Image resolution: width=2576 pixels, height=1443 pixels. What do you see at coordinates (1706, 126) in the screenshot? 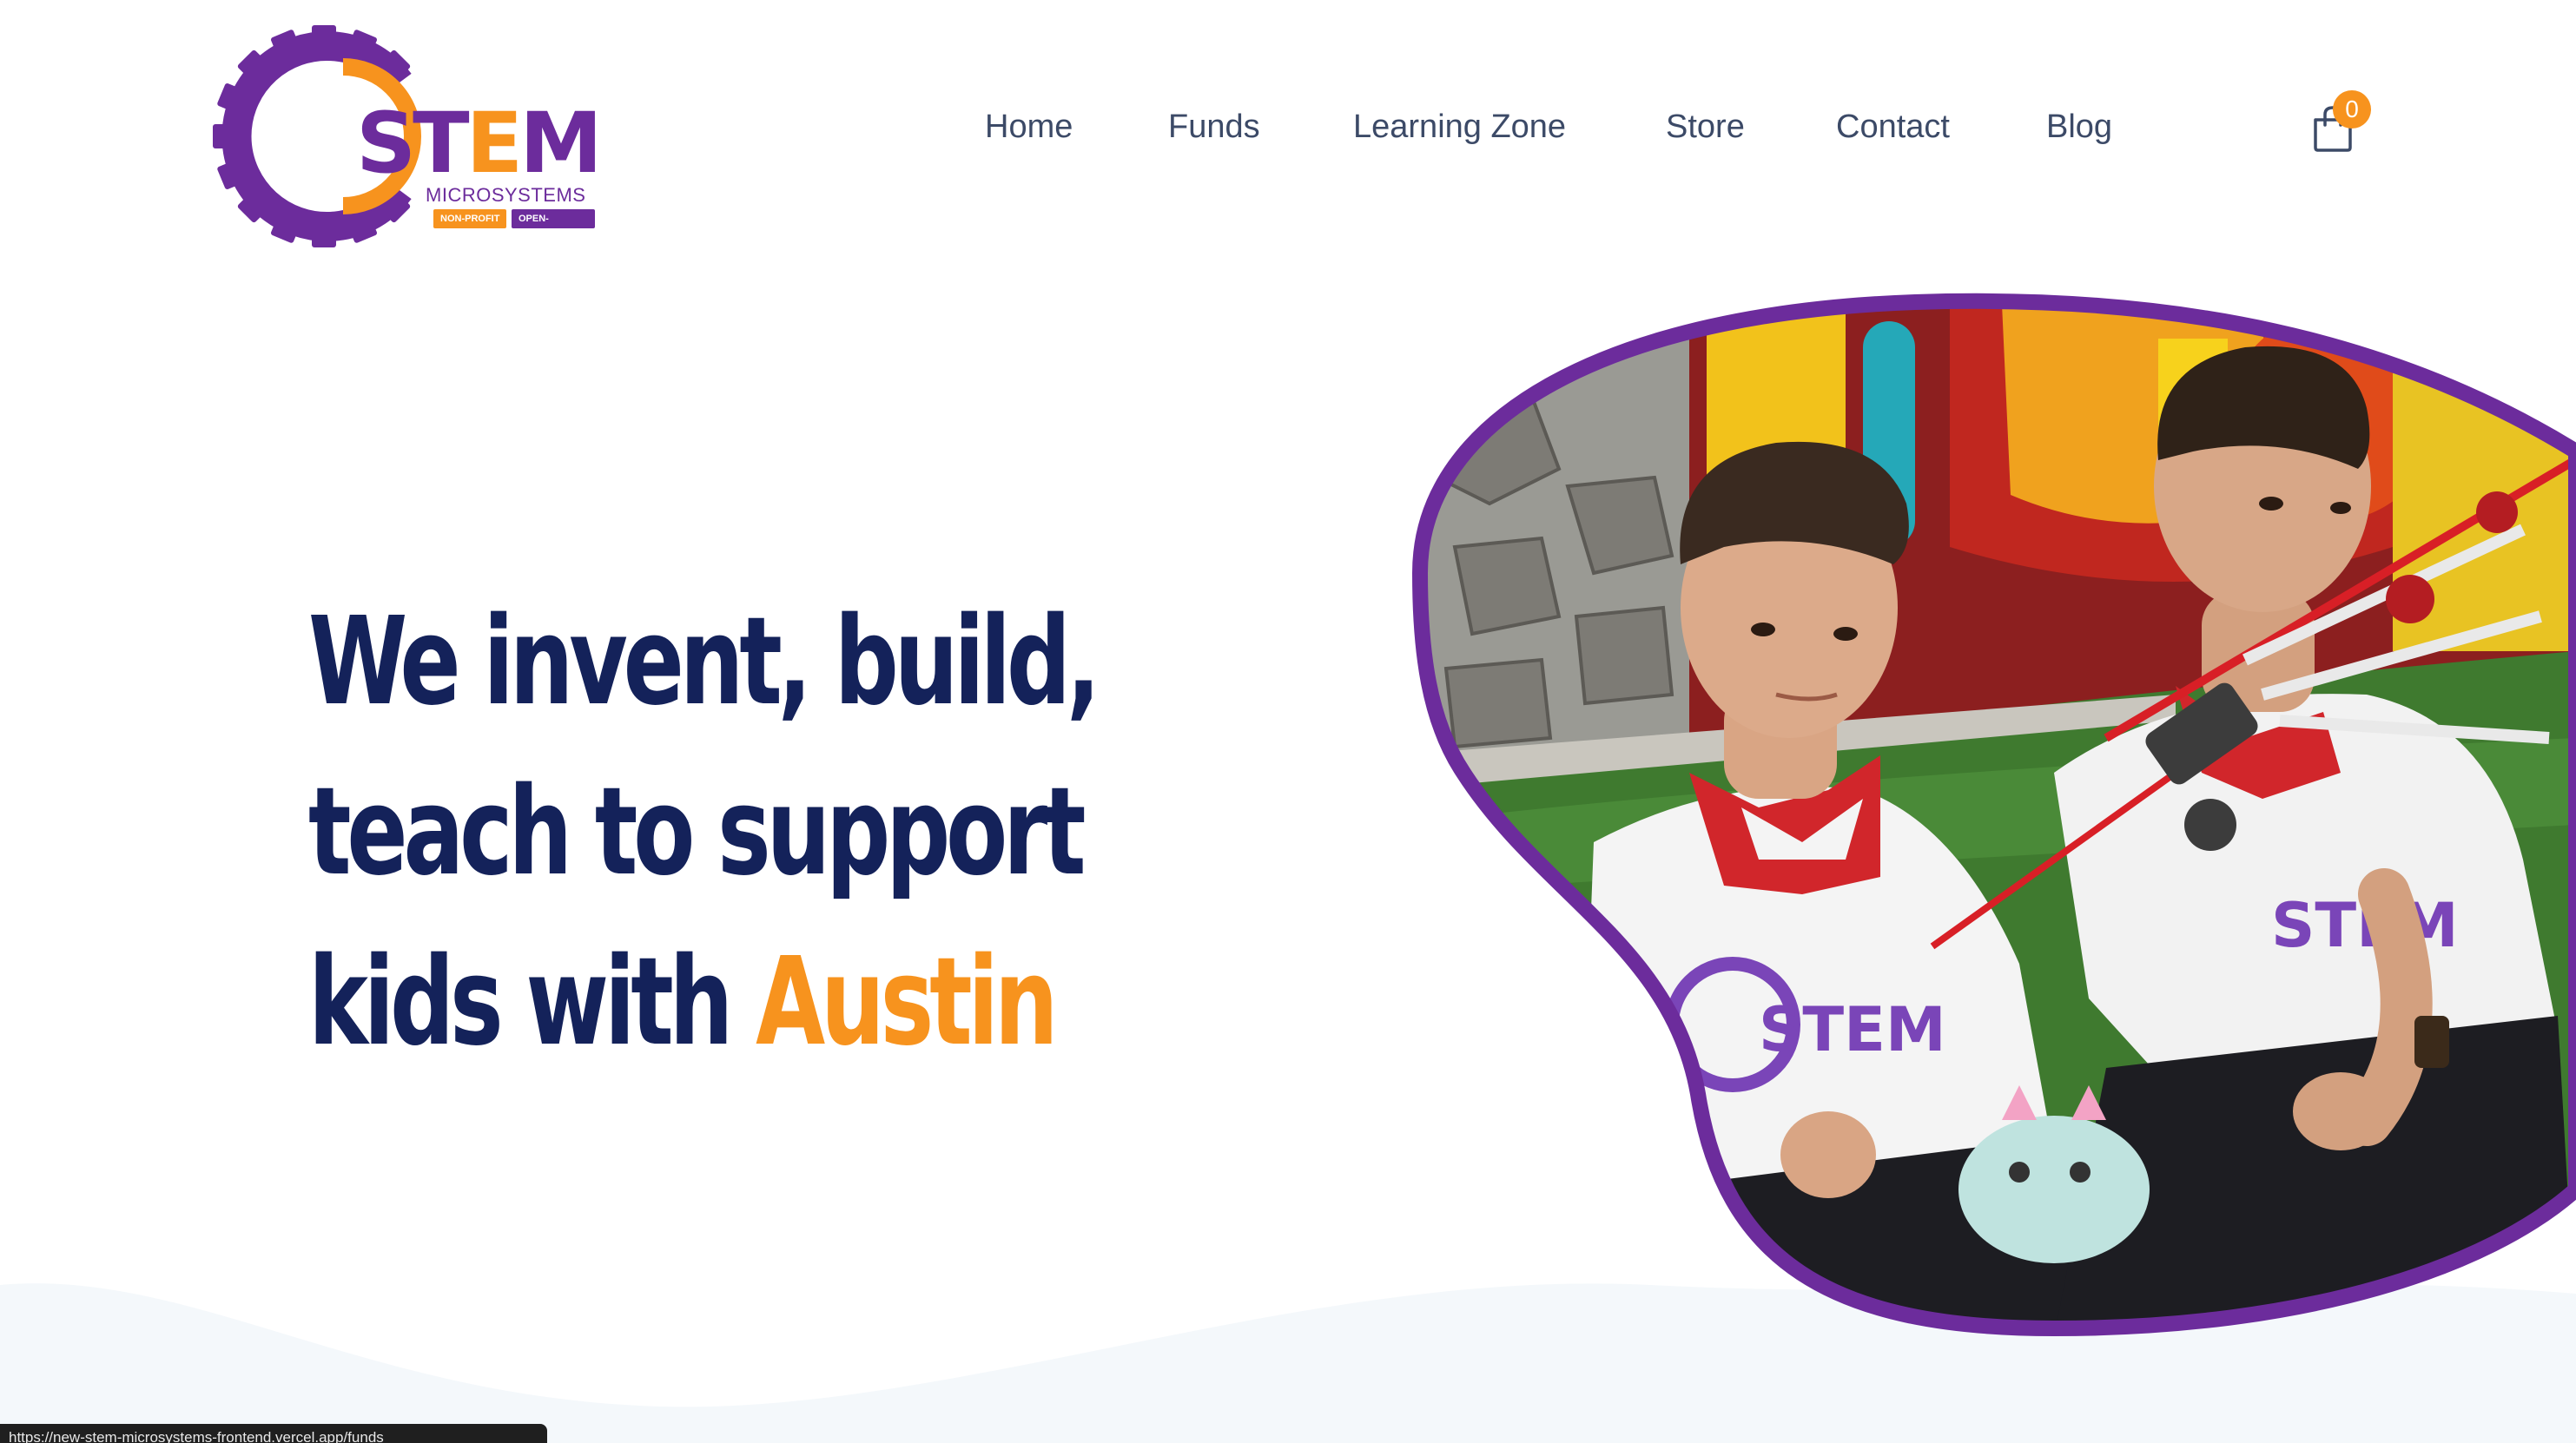
I see `nav-item-store: Store` at bounding box center [1706, 126].